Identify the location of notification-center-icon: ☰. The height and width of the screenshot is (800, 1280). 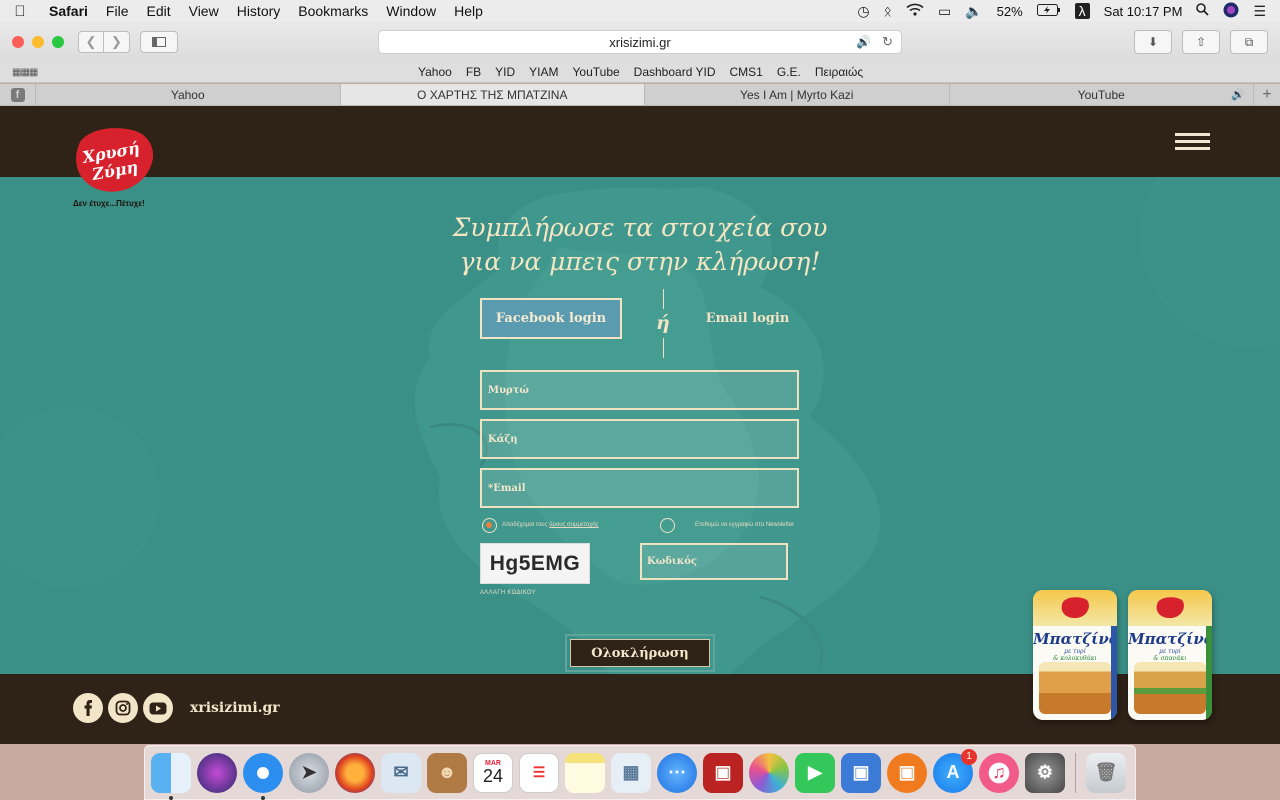
(1259, 11).